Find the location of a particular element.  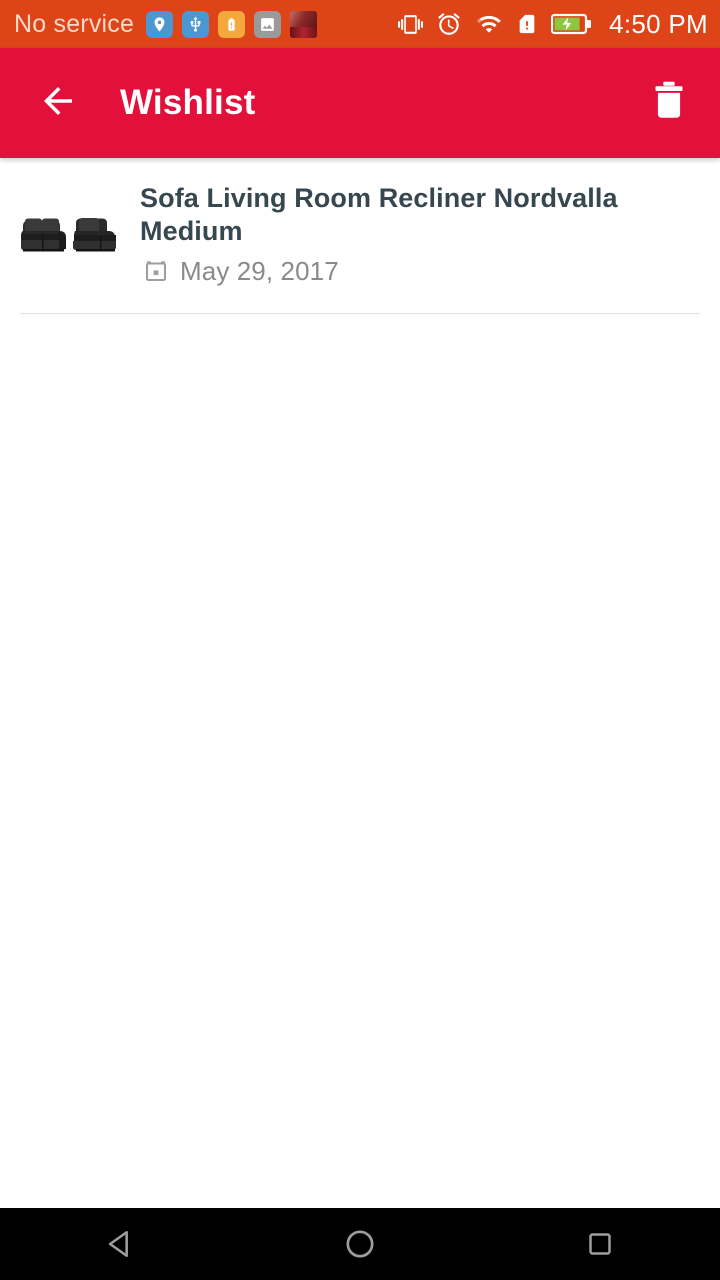

alarm-clock-icon is located at coordinates (449, 24).